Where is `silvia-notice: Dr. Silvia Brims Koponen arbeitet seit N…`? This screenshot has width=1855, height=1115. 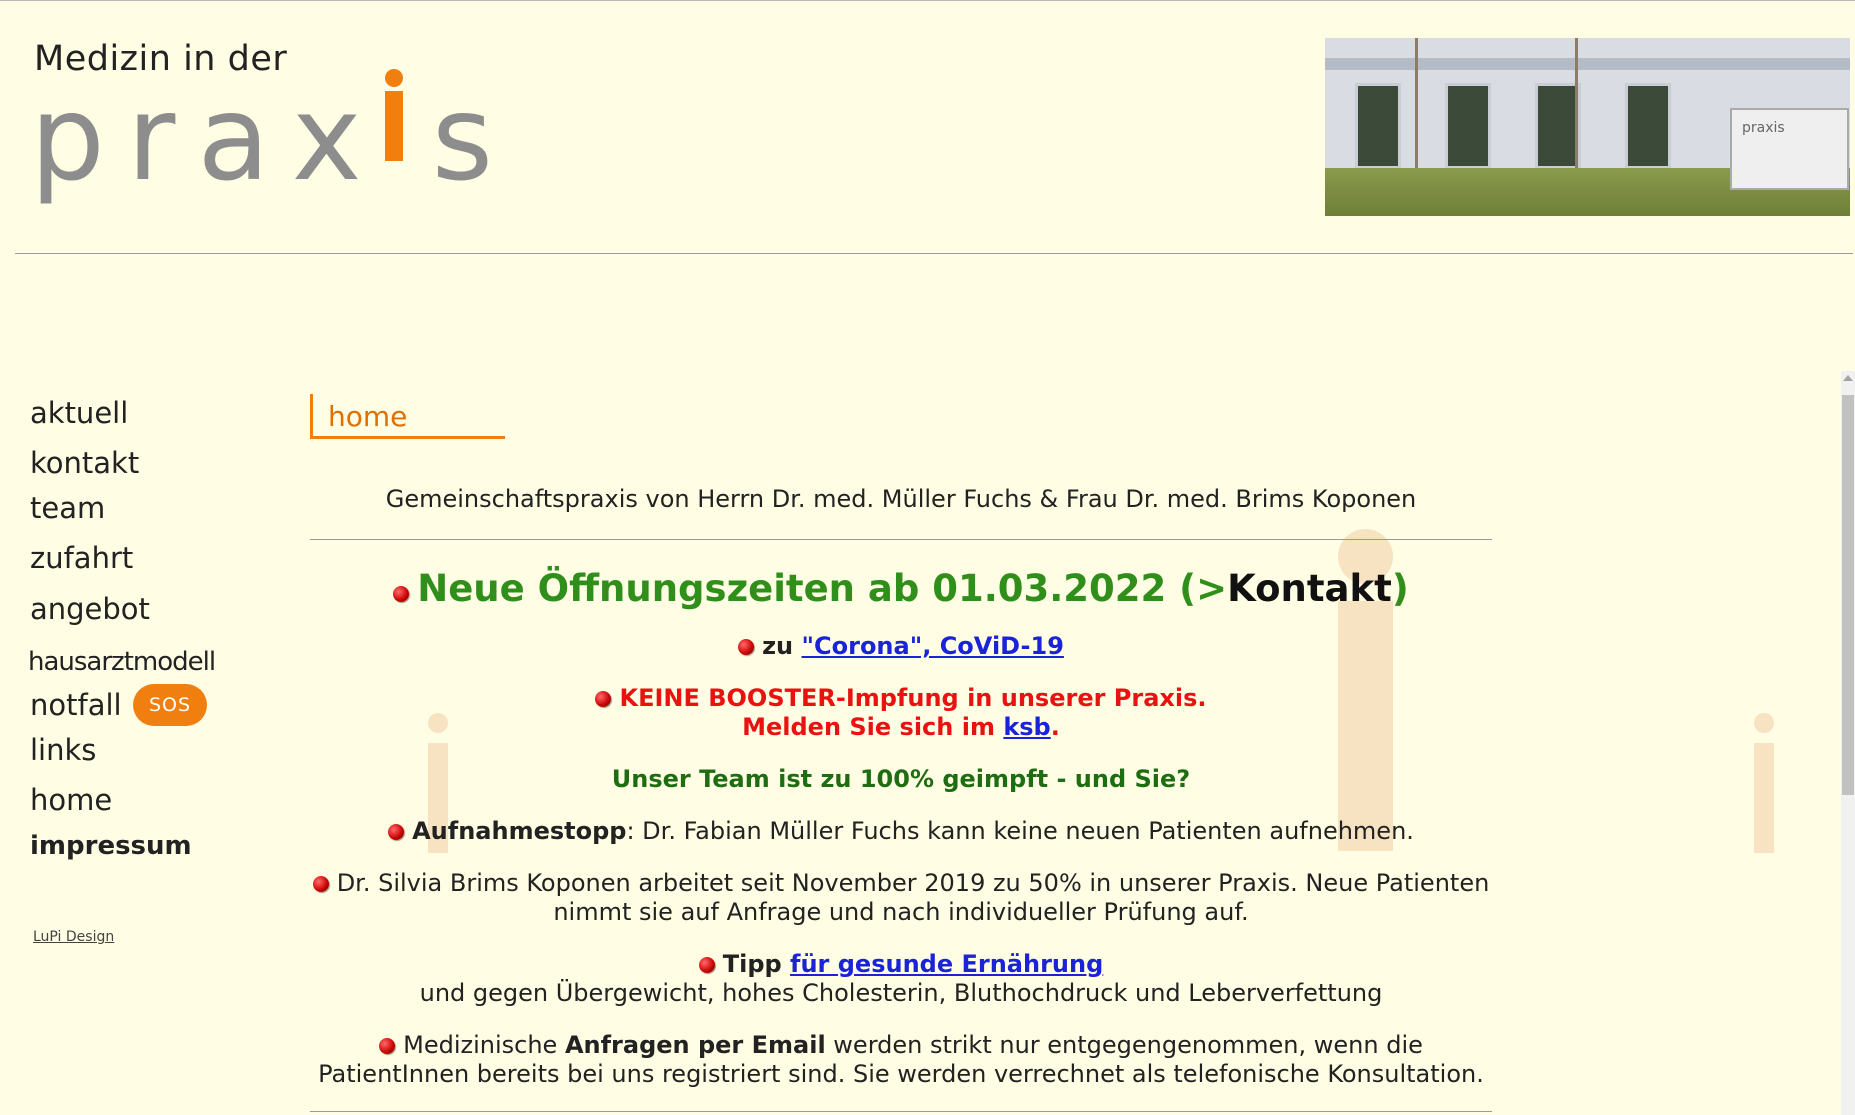
silvia-notice: Dr. Silvia Brims Koponen arbeitet seit N… is located at coordinates (901, 898).